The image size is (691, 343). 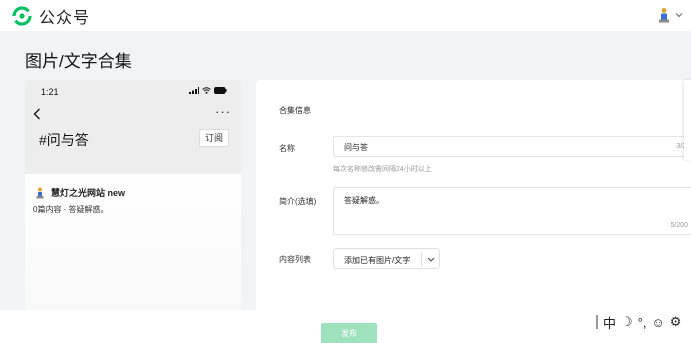 I want to click on footer-bar: 发布, so click(x=345, y=326).